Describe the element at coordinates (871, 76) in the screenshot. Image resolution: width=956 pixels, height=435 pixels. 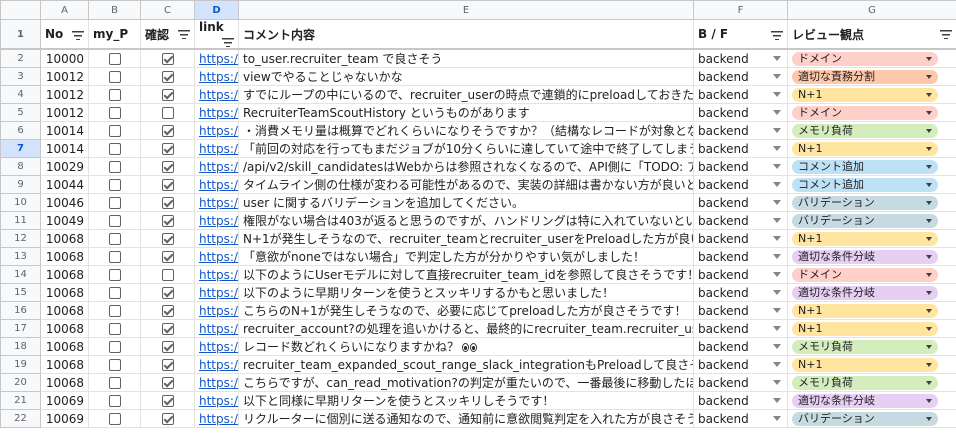
I see `cell-review: 適切な責務分割` at that location.